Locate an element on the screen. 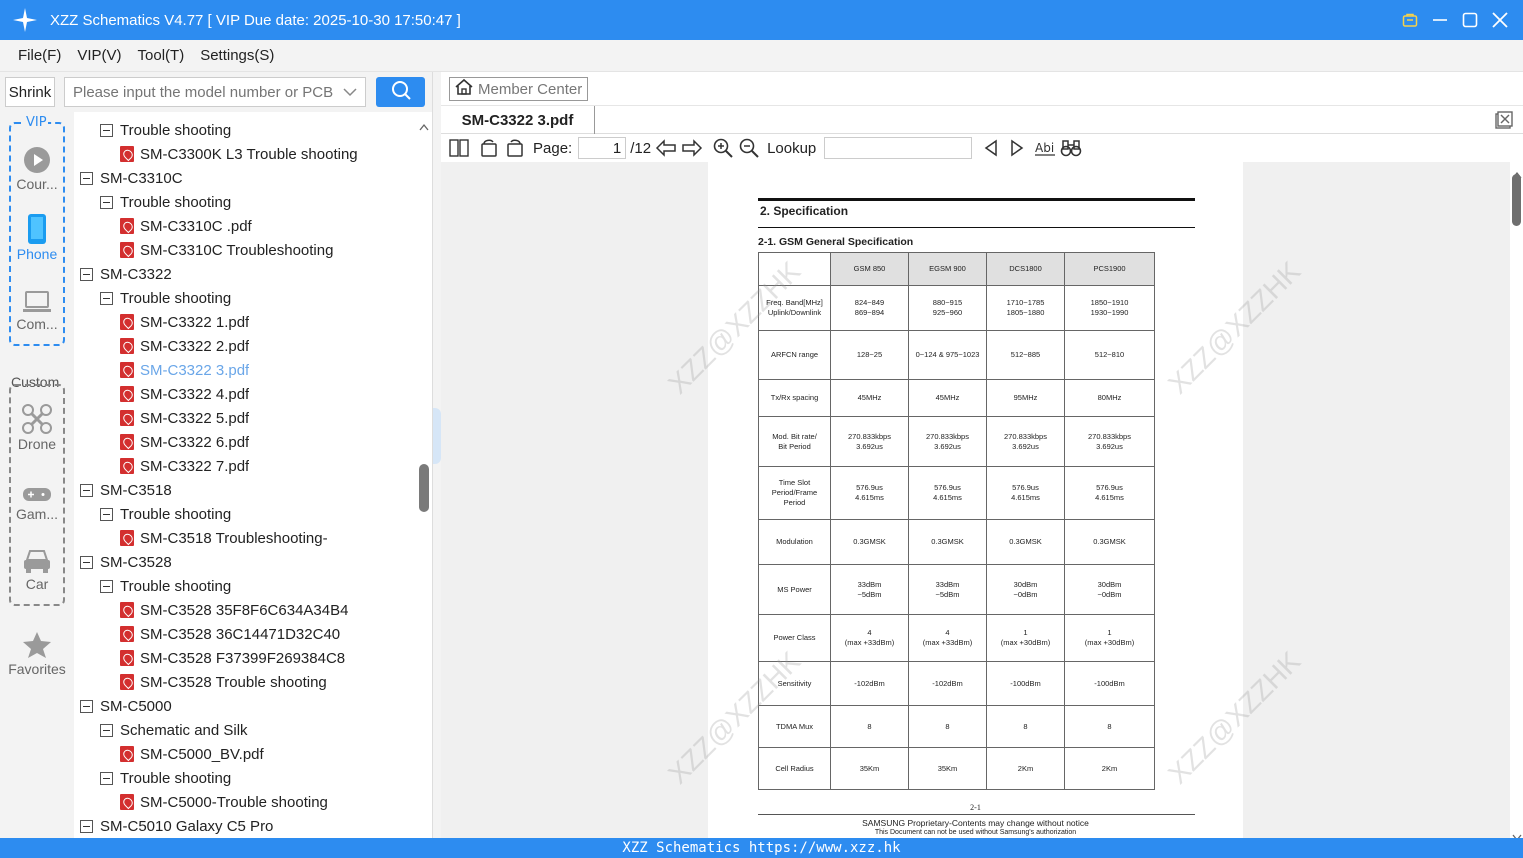 The width and height of the screenshot is (1523, 858). shrink-button: Shrink is located at coordinates (30, 92).